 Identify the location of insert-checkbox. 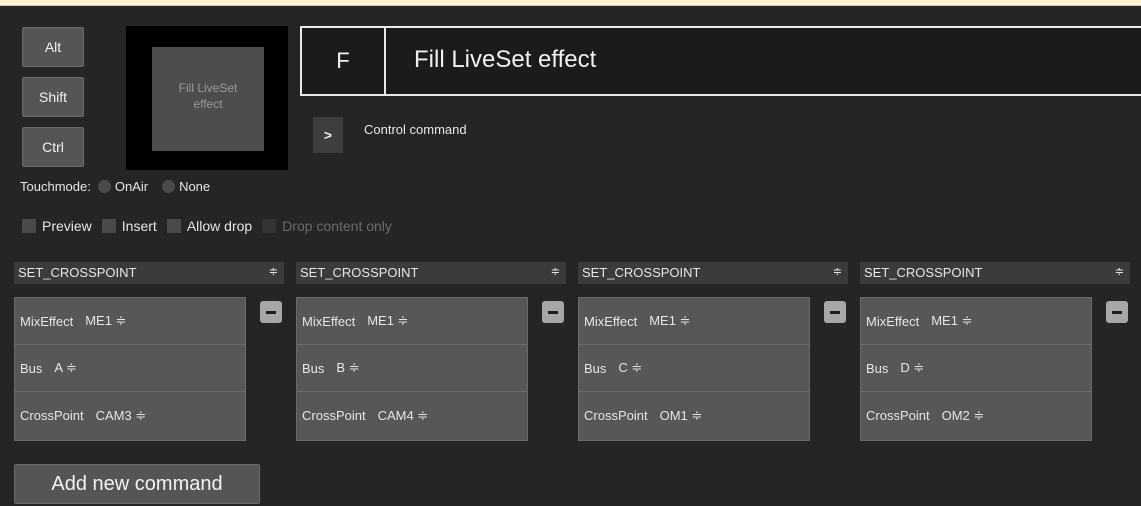
(108, 226).